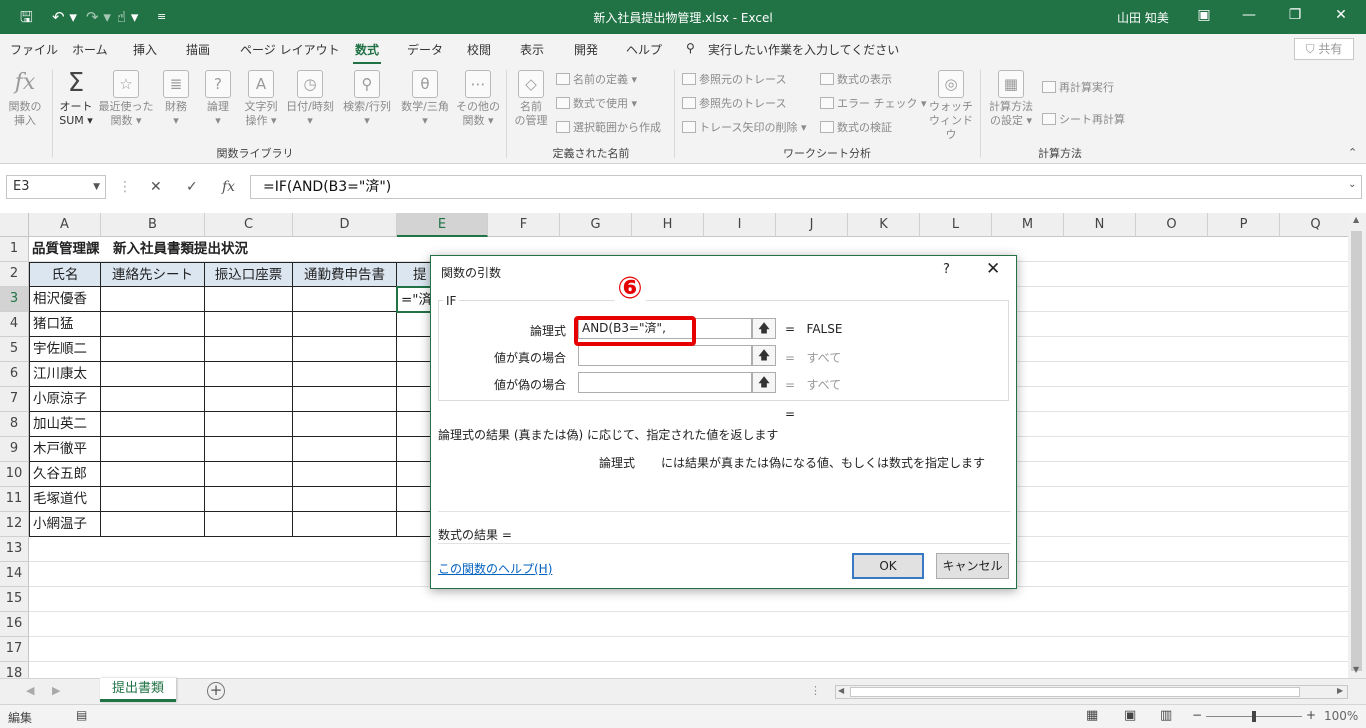  I want to click on lookup-button: ⚲ 検索/行列 ▾, so click(367, 99).